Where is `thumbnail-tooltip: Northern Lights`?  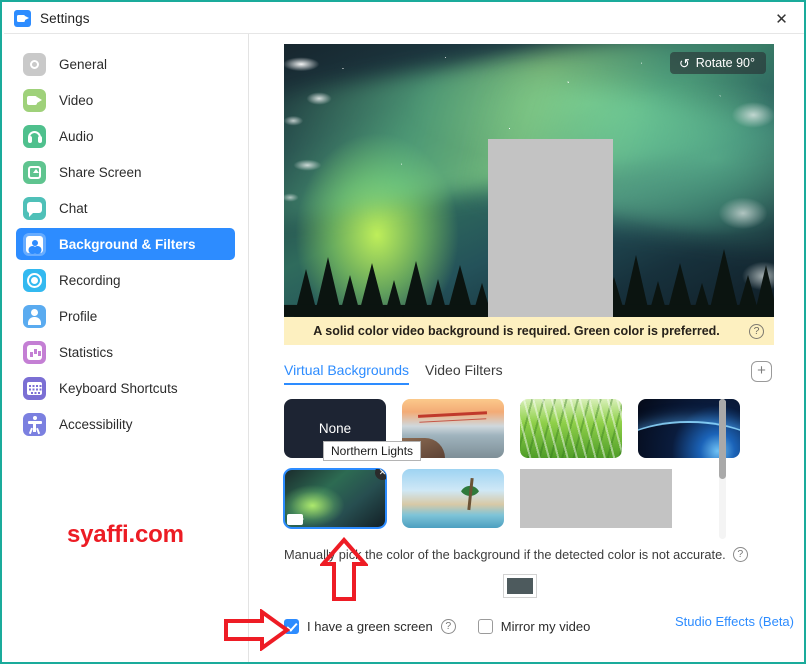 thumbnail-tooltip: Northern Lights is located at coordinates (372, 451).